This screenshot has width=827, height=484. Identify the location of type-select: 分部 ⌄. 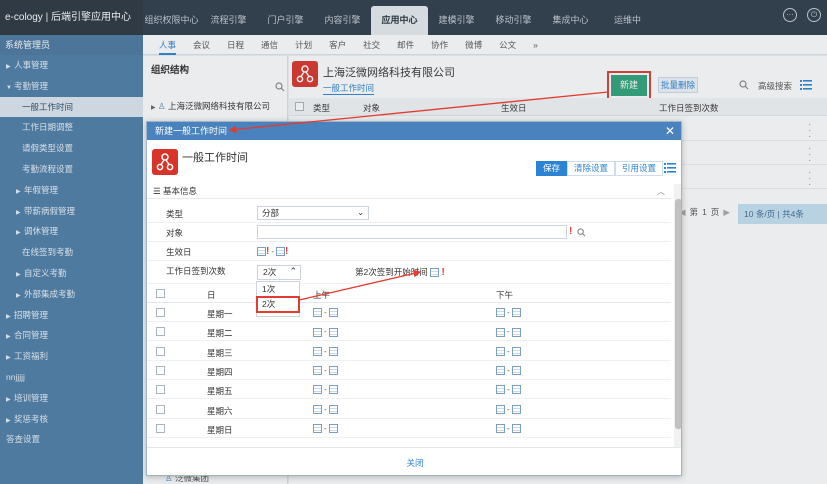
(313, 213).